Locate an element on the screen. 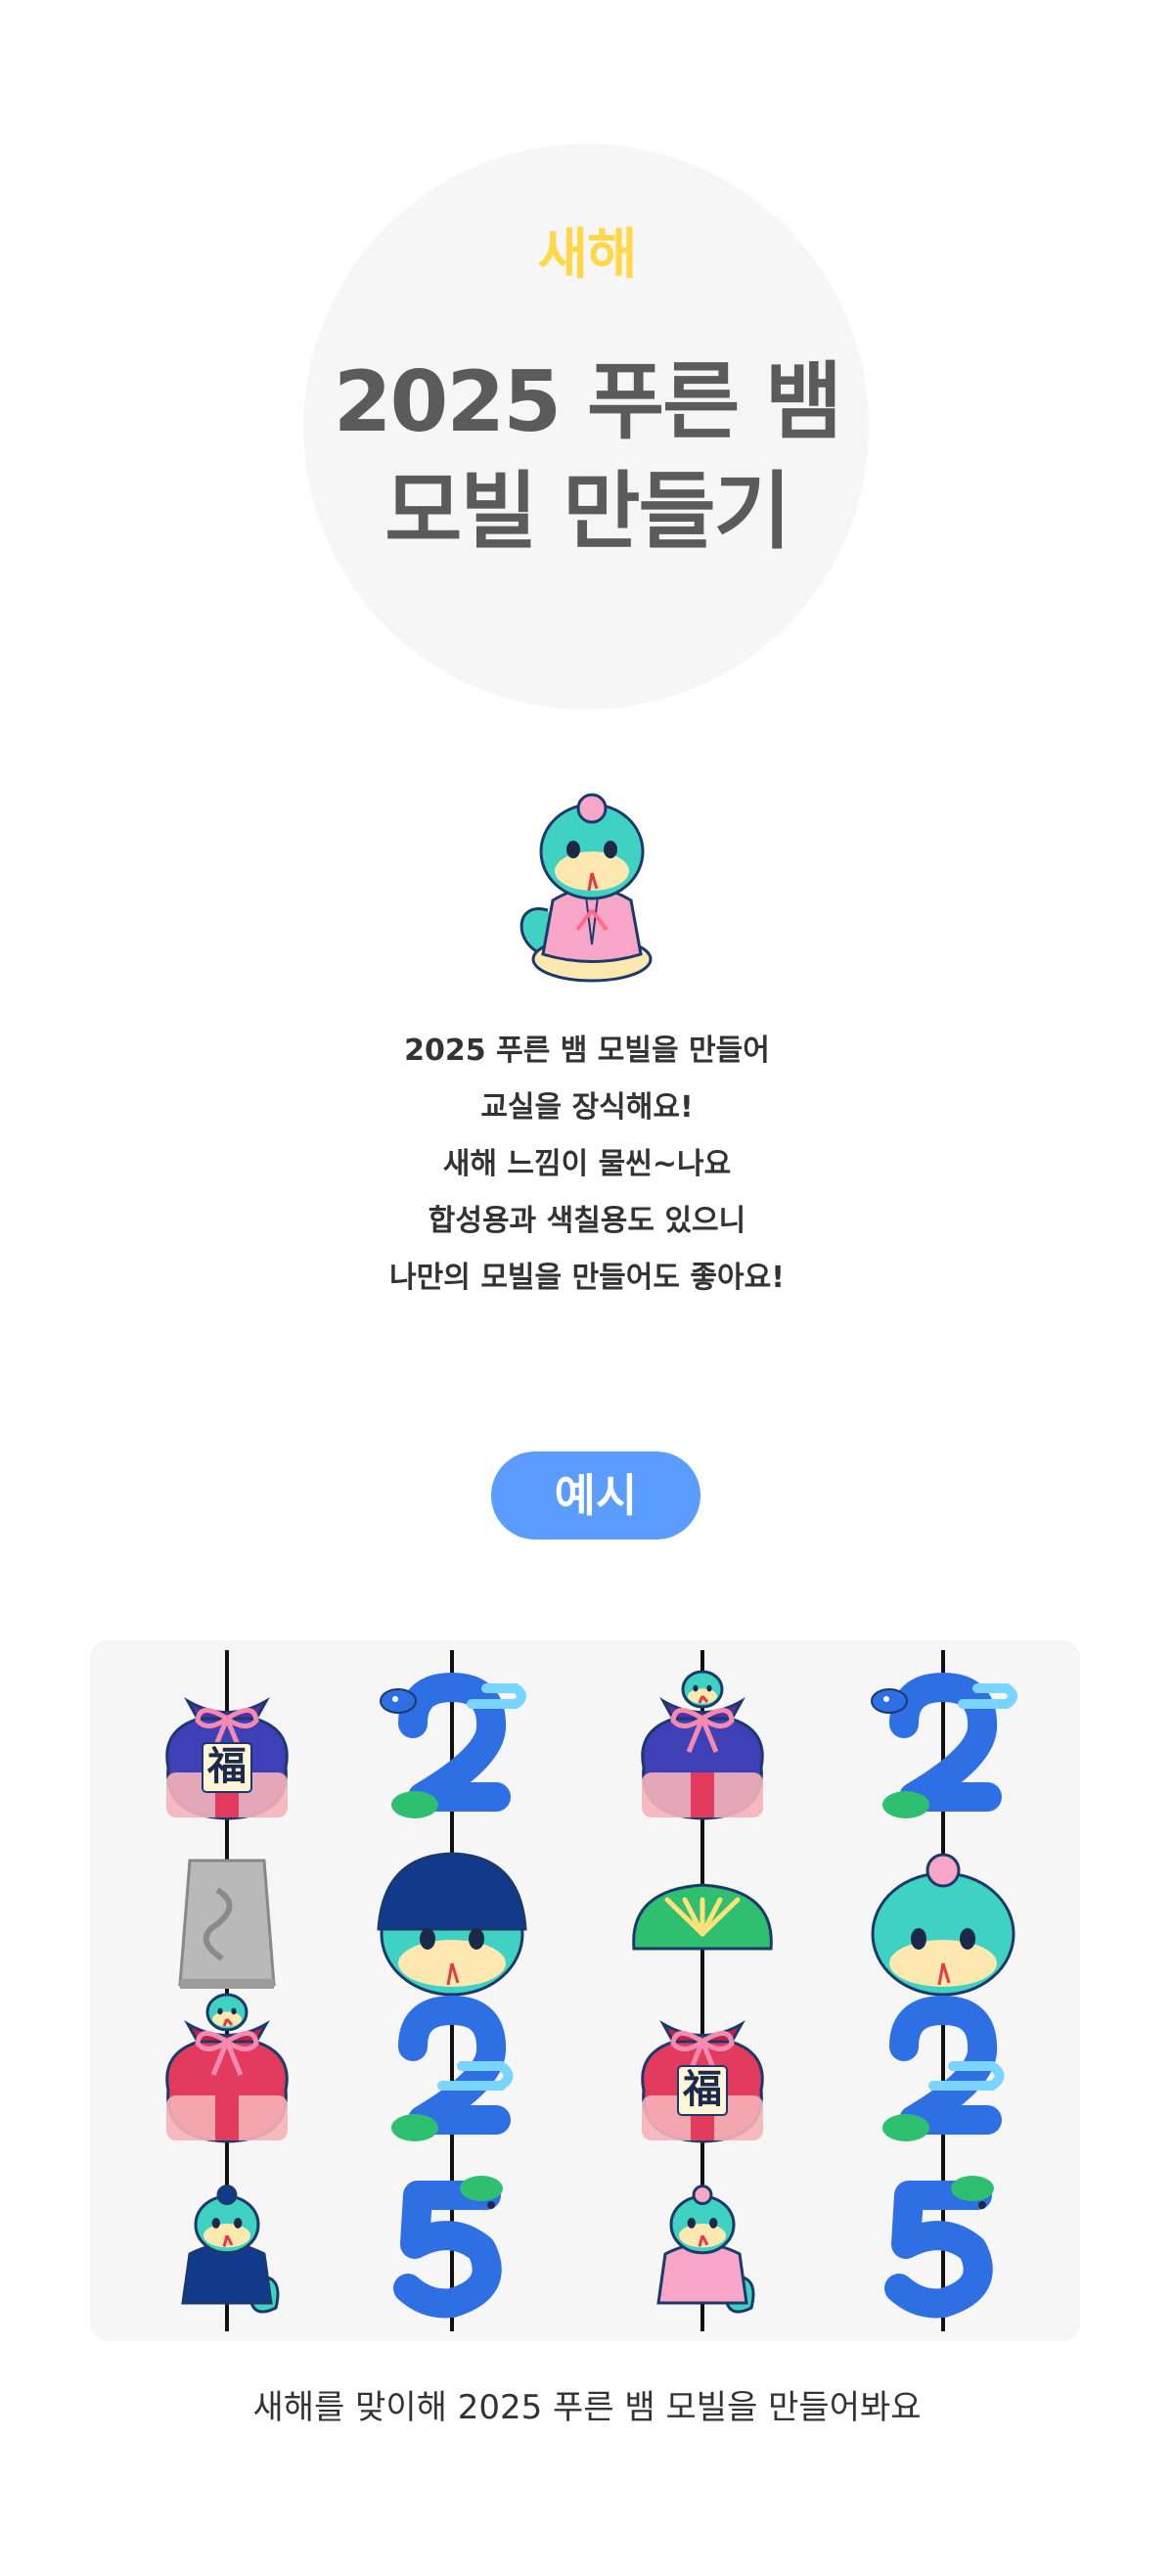  intro-line-2: 교실을 장식해요! is located at coordinates (587, 1107).